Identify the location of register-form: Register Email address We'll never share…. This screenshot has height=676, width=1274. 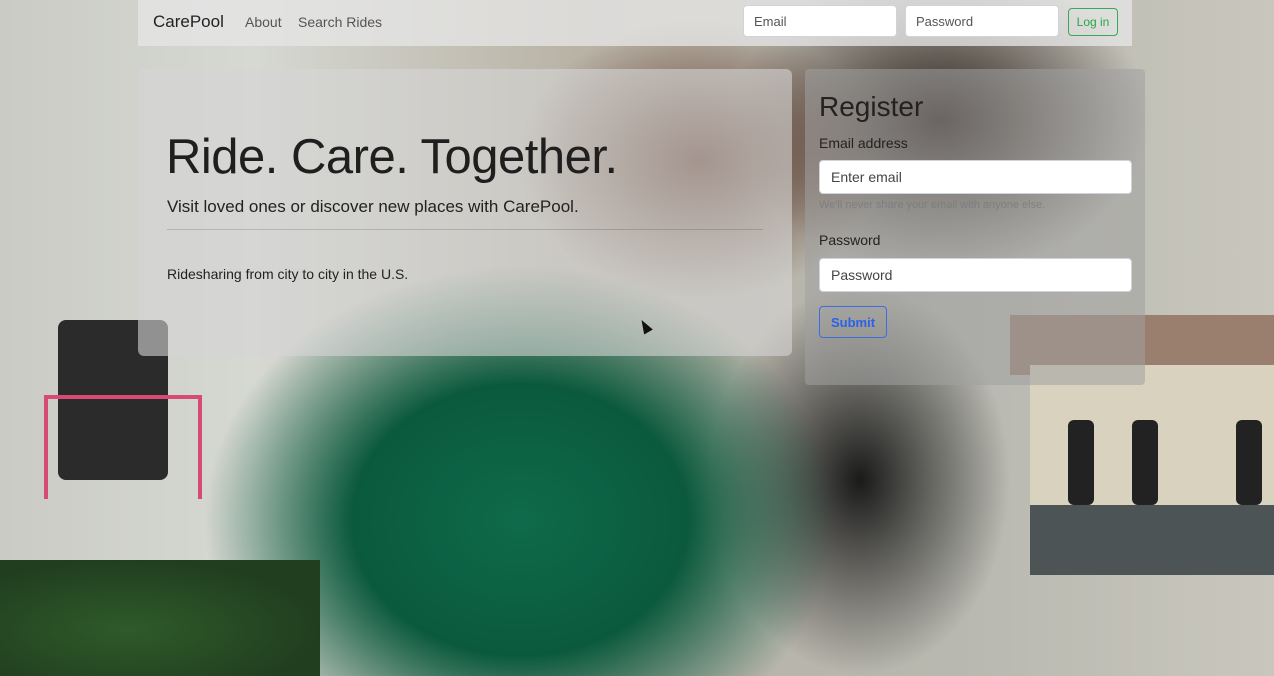
(975, 227).